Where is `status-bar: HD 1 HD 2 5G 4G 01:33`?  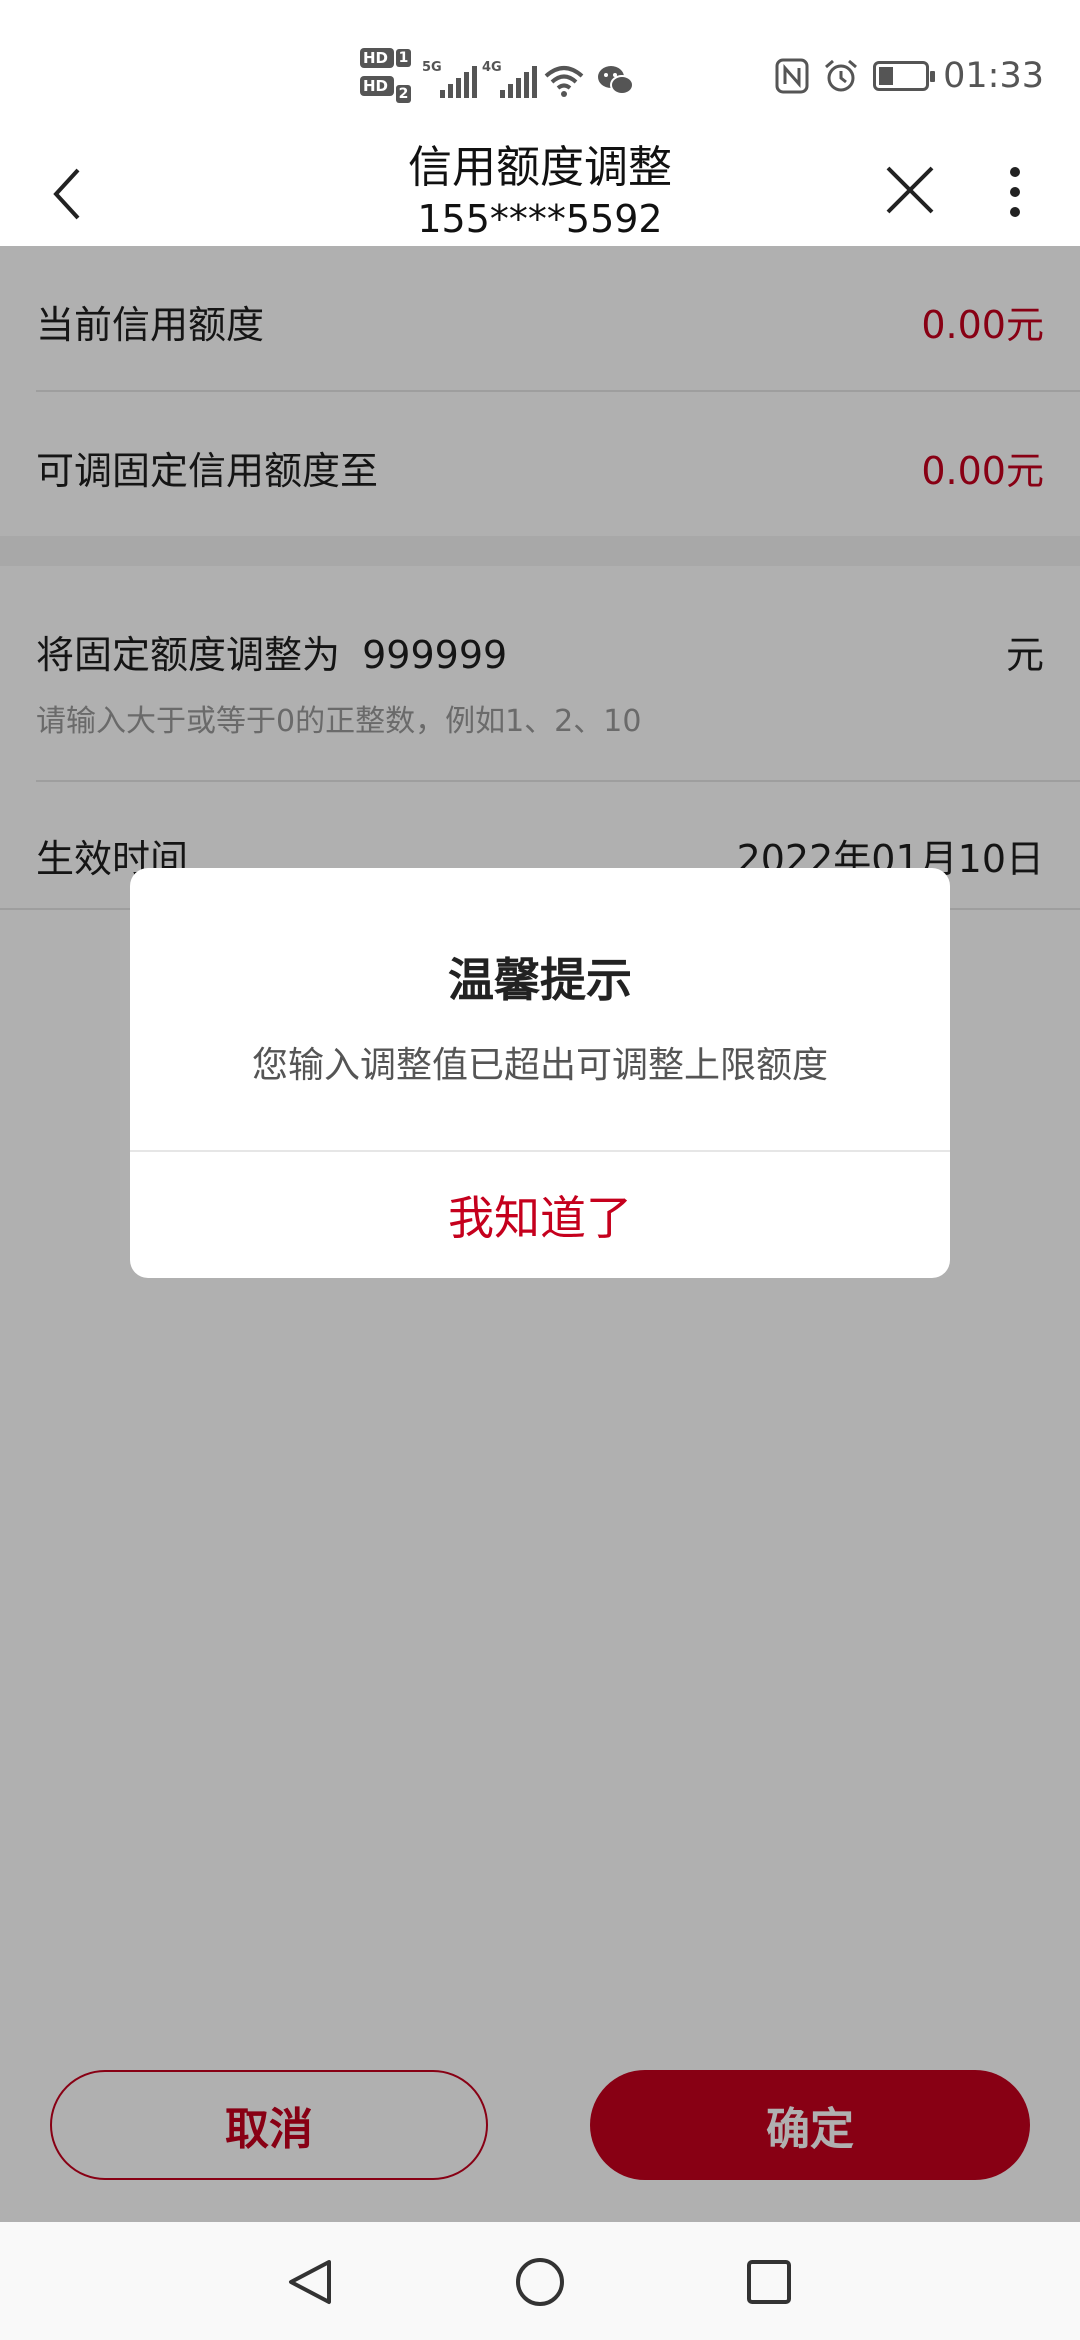
status-bar: HD 1 HD 2 5G 4G 01:33 is located at coordinates (540, 70).